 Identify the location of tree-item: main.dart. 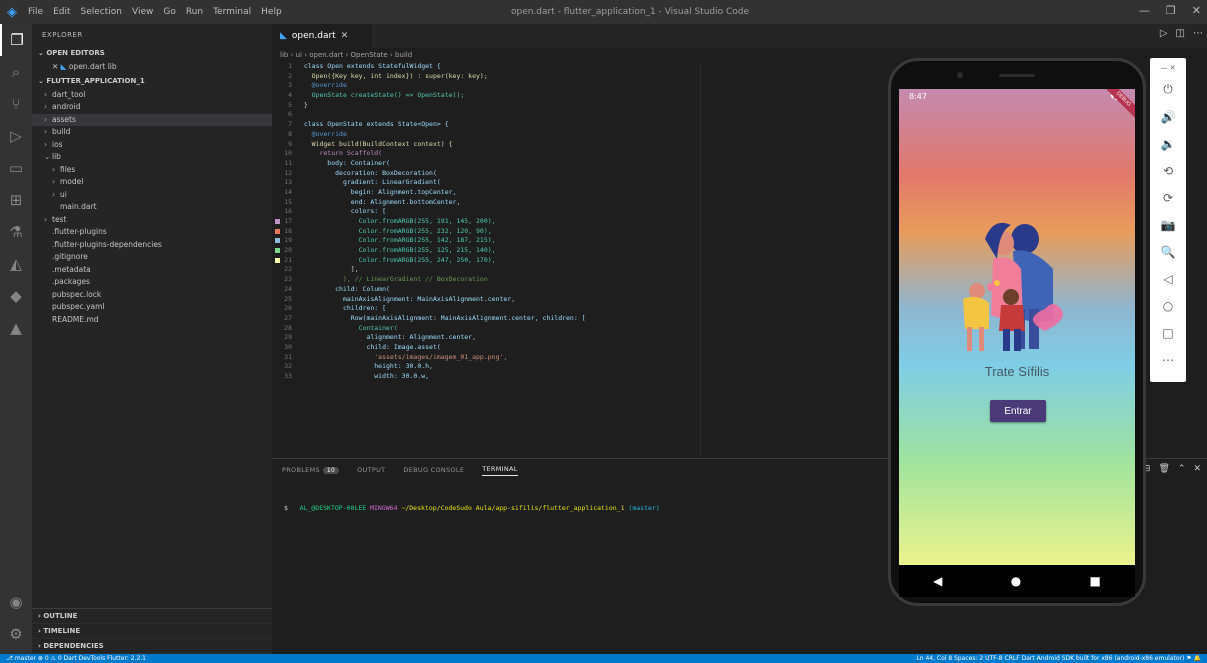
(152, 207).